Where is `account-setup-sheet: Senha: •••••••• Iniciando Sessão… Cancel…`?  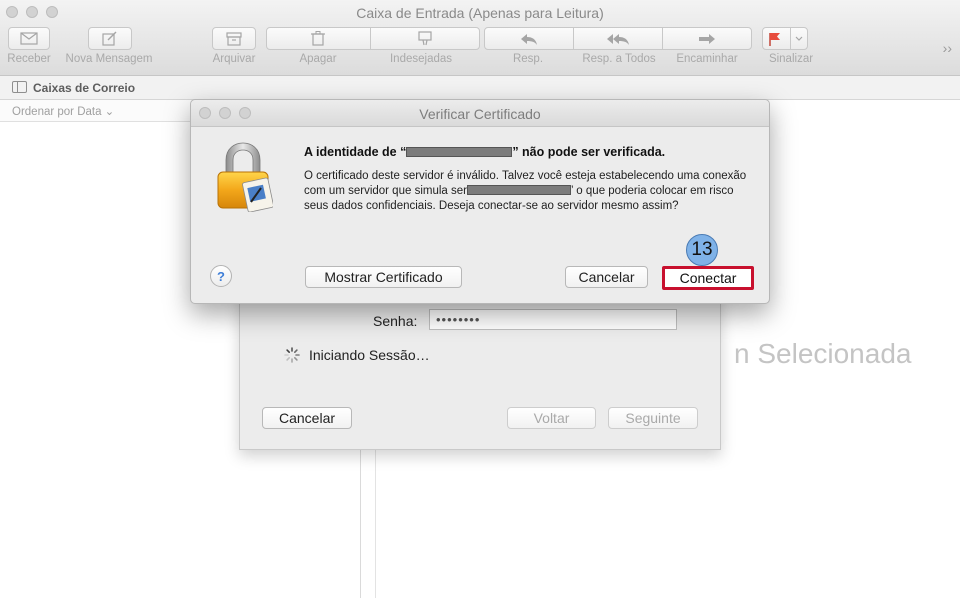
account-setup-sheet: Senha: •••••••• Iniciando Sessão… Cancel… is located at coordinates (480, 370).